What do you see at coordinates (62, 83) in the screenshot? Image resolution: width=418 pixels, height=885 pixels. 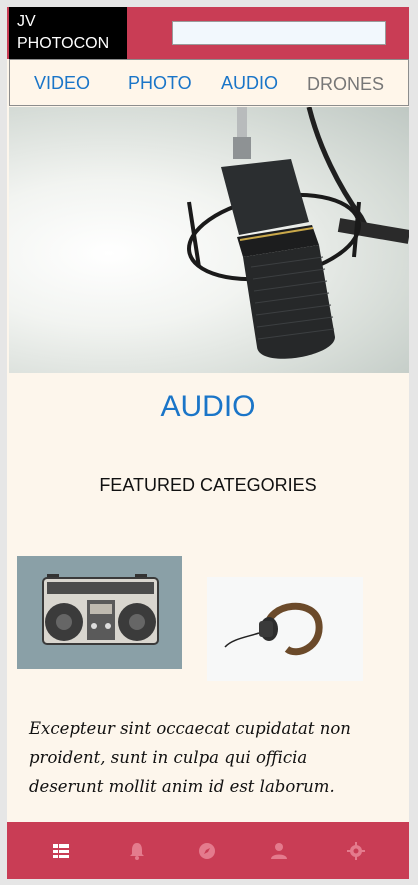 I see `nav-item-video: VIDEO` at bounding box center [62, 83].